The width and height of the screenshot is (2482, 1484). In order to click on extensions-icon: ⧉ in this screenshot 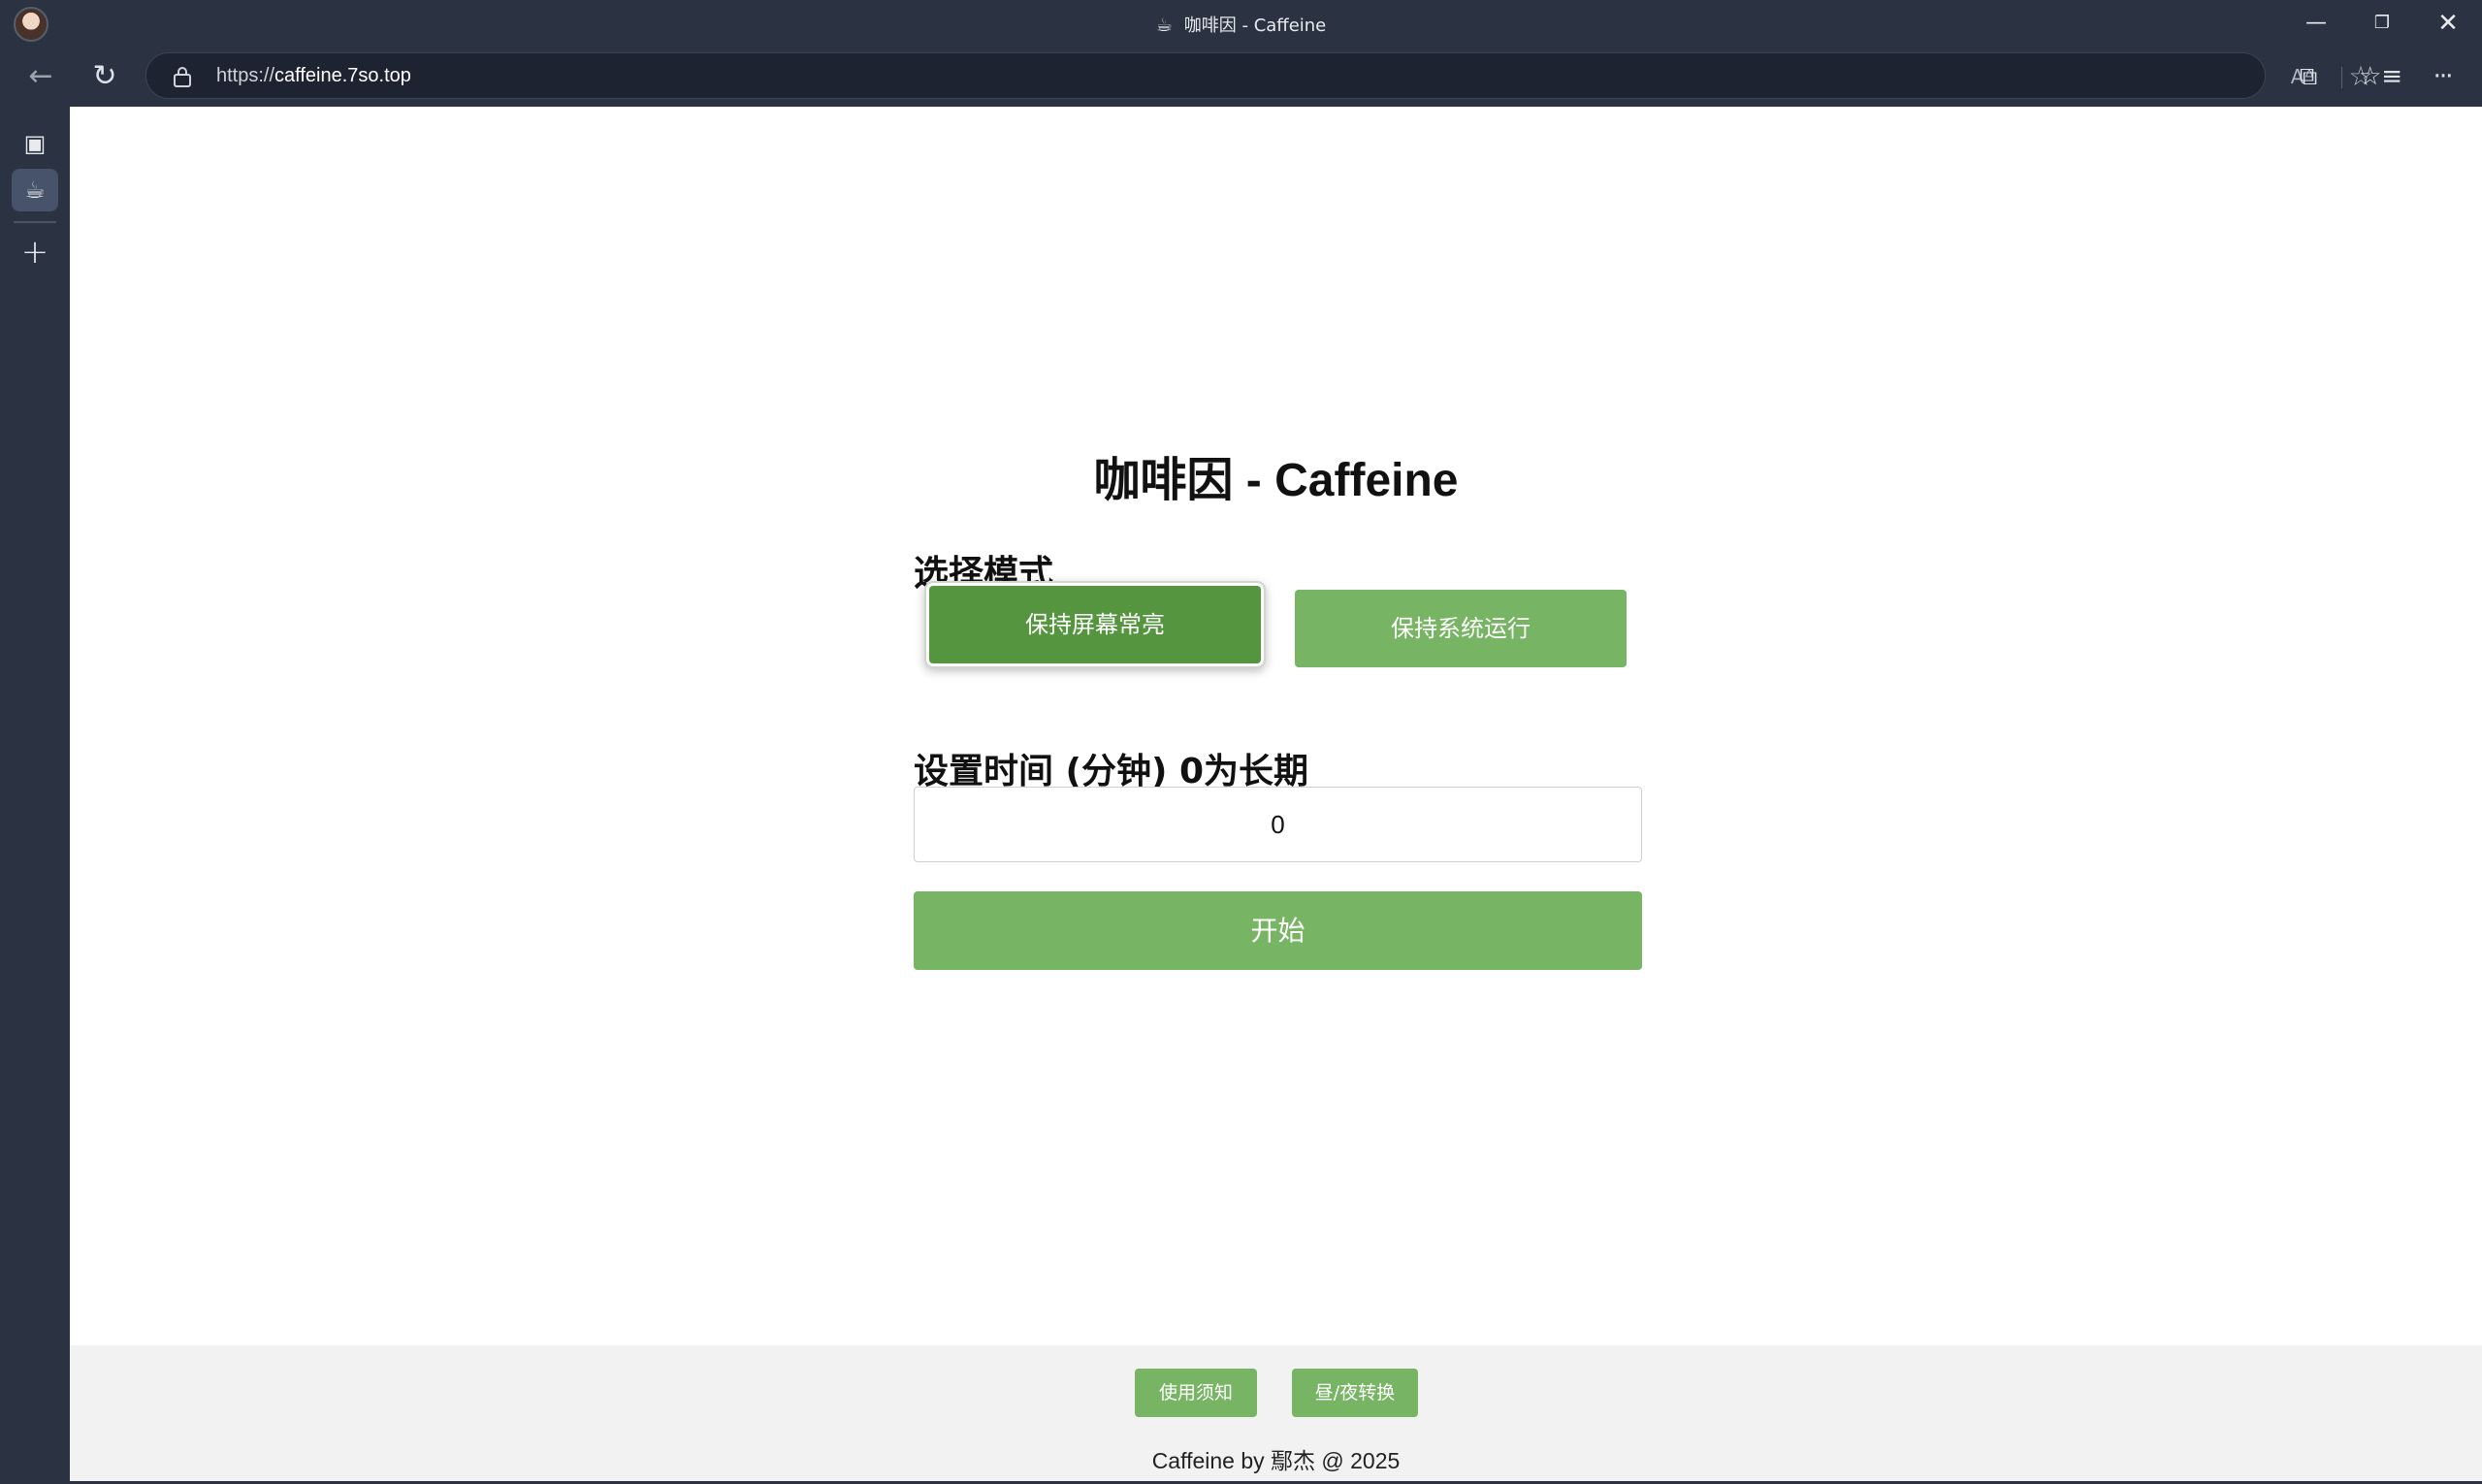, I will do `click(2308, 77)`.